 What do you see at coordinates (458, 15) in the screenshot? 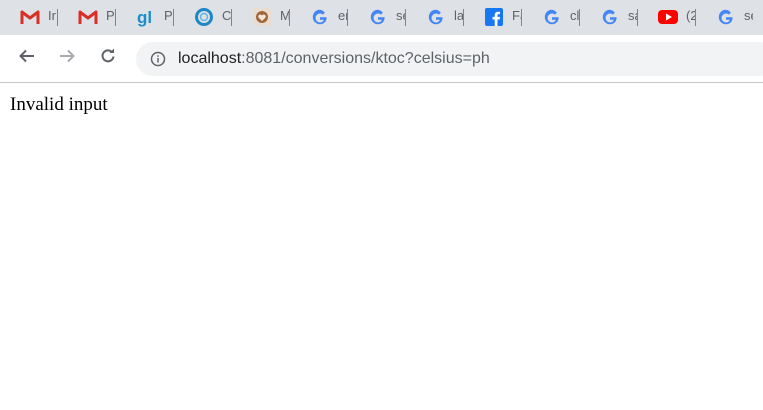
I see `tab-title: la` at bounding box center [458, 15].